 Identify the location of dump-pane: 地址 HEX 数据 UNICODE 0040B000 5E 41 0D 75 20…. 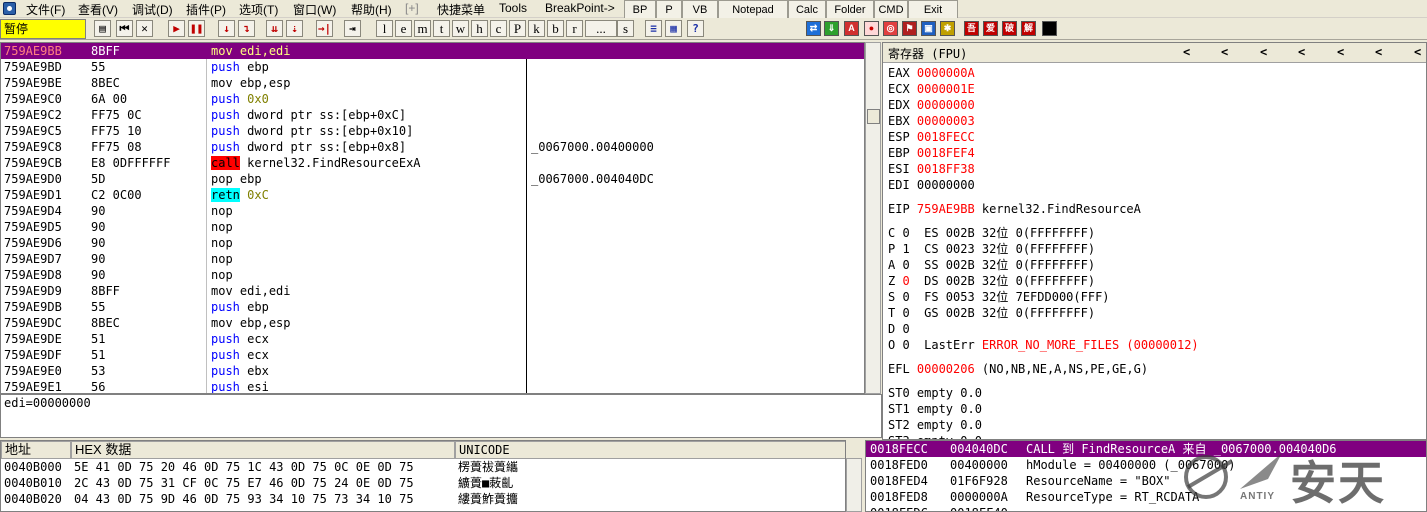
(423, 476).